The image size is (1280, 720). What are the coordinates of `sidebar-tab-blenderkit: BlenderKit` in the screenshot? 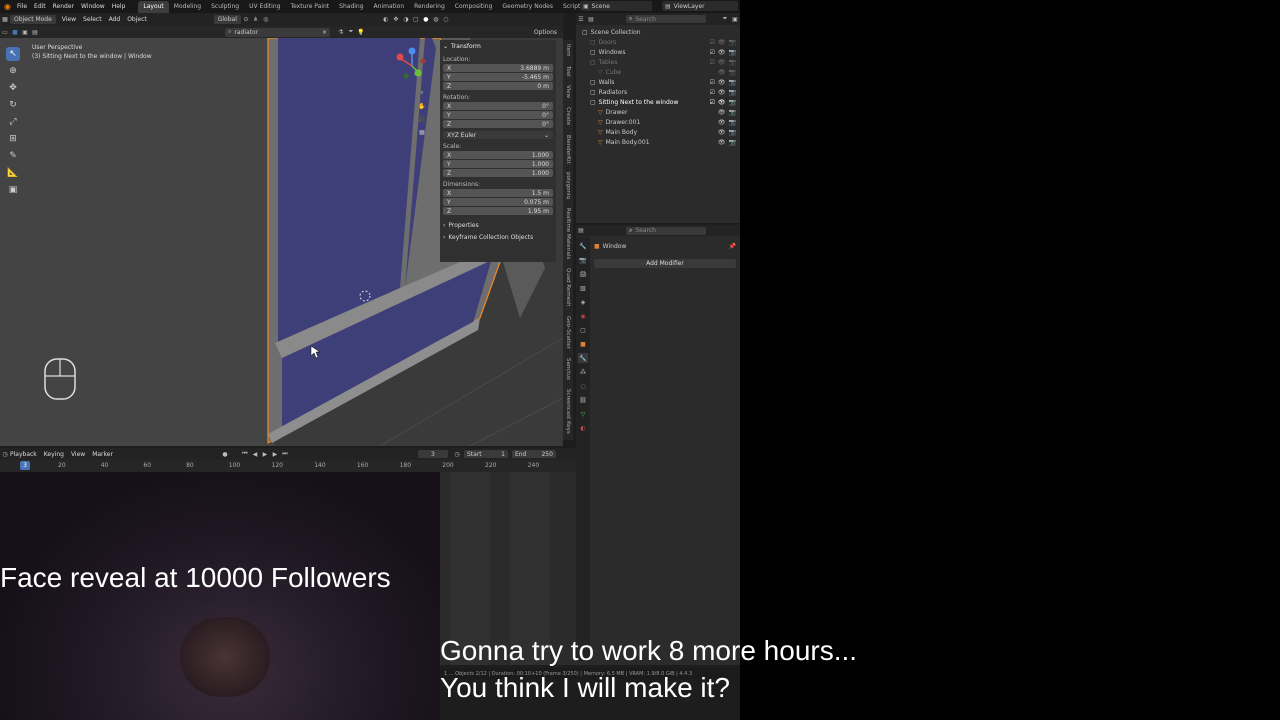 It's located at (568, 150).